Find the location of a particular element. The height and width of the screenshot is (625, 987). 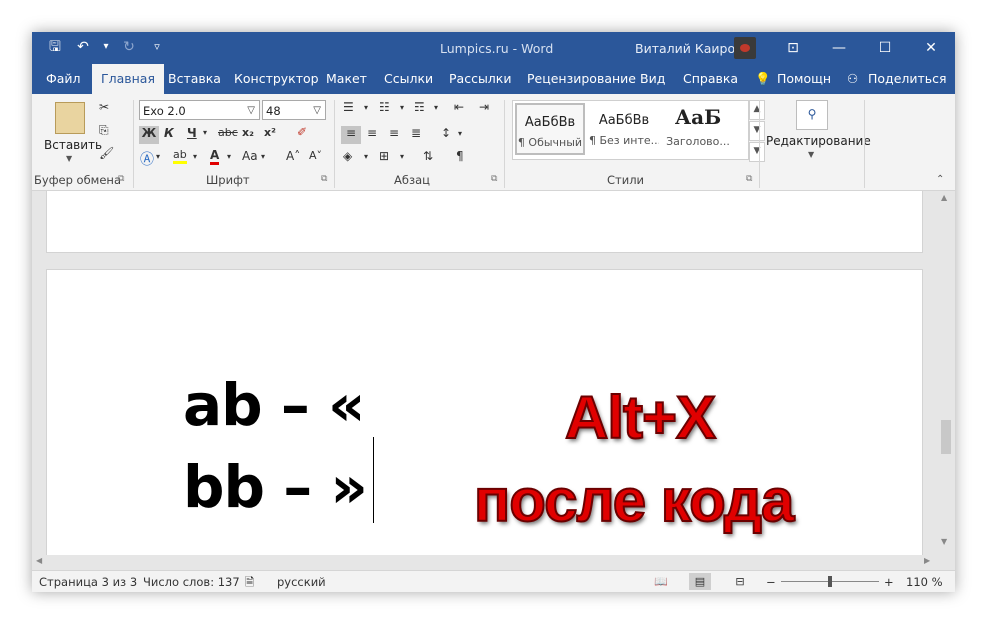

shrink-font-button: A˅ is located at coordinates (315, 155).